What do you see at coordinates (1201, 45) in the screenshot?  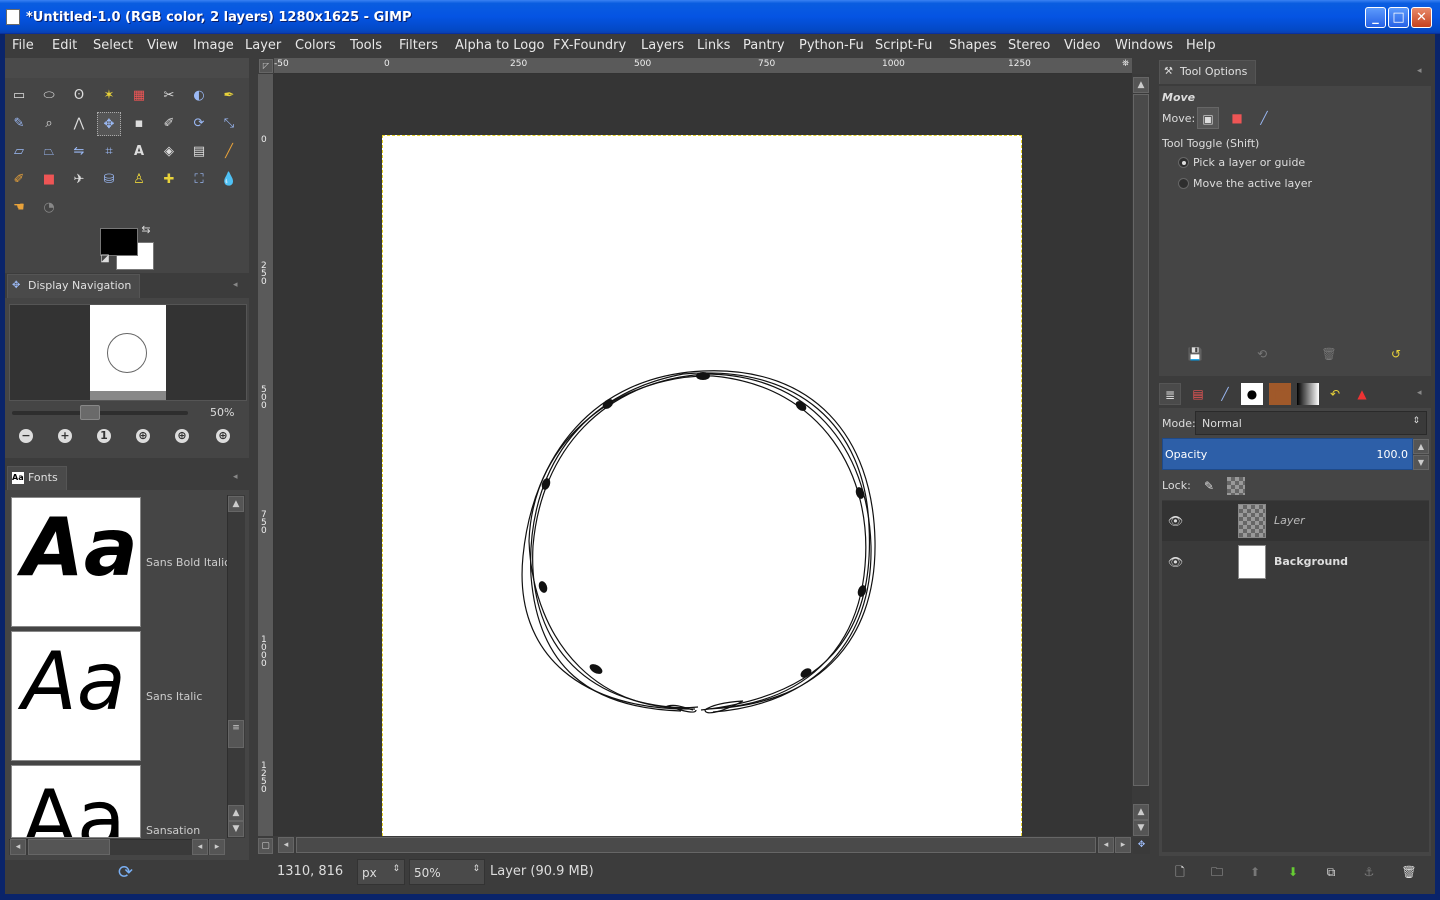 I see `menu-help: Help` at bounding box center [1201, 45].